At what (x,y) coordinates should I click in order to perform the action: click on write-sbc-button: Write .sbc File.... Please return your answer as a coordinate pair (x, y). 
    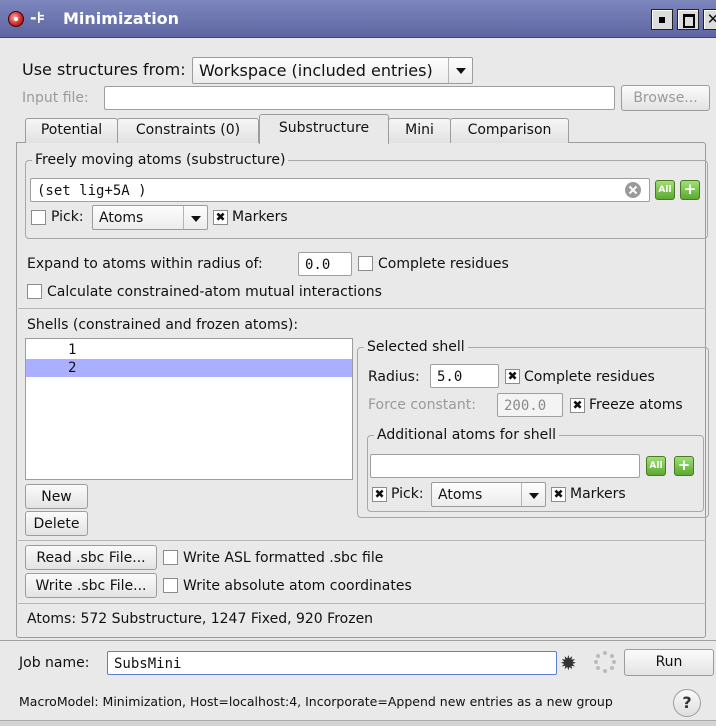
    Looking at the image, I should click on (91, 585).